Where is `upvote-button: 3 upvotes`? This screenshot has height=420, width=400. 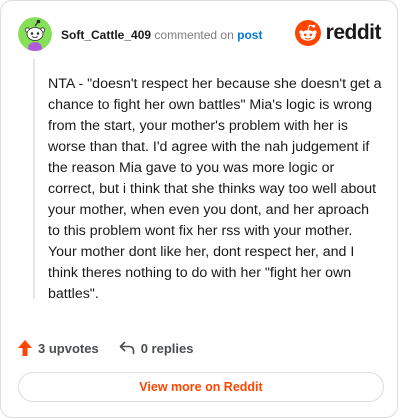
upvote-button: 3 upvotes is located at coordinates (58, 348).